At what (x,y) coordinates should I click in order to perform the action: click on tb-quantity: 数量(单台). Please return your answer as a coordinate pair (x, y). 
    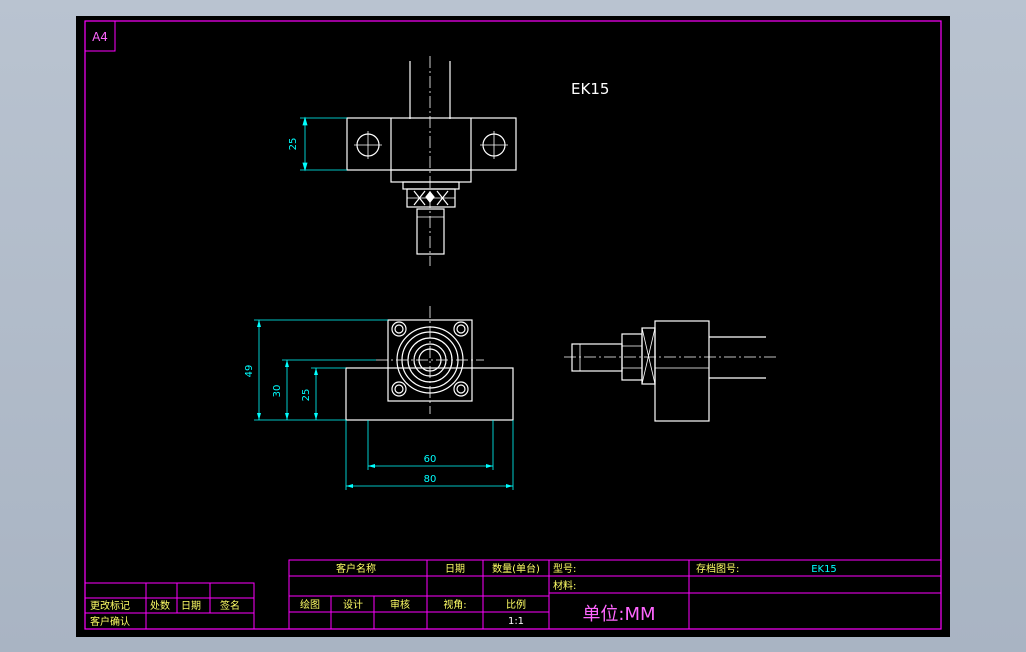
    Looking at the image, I should click on (516, 568).